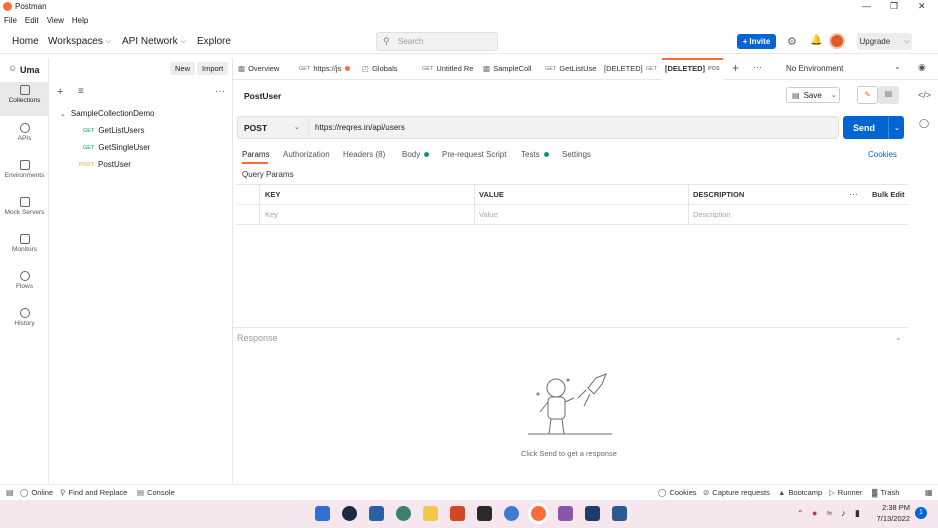  I want to click on nav-home: Home, so click(25, 41).